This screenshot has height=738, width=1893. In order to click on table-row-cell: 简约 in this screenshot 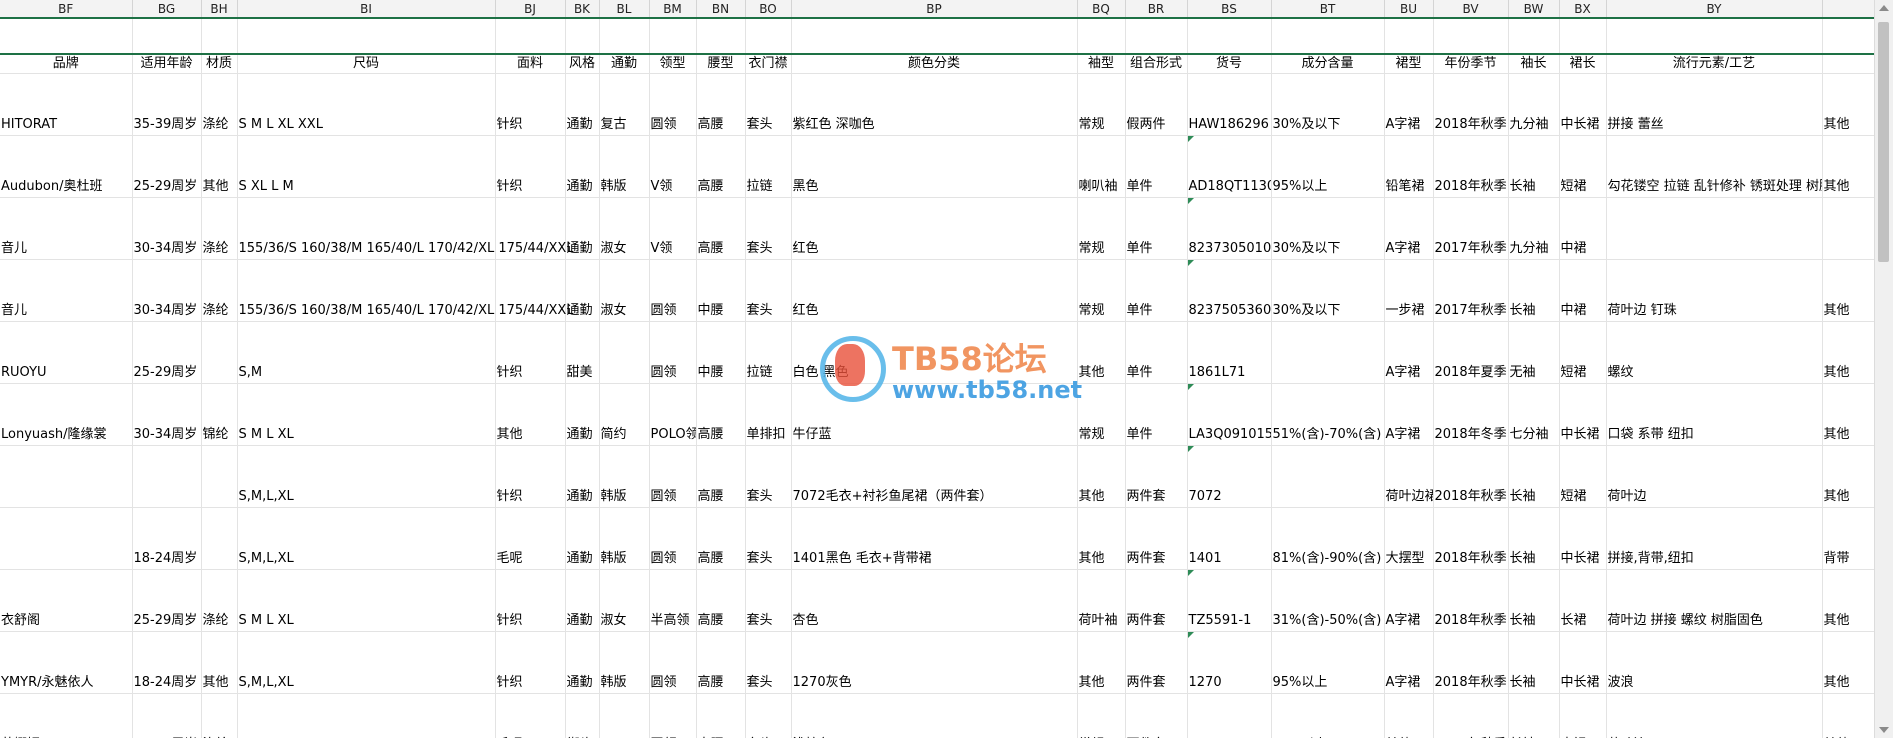, I will do `click(624, 414)`.